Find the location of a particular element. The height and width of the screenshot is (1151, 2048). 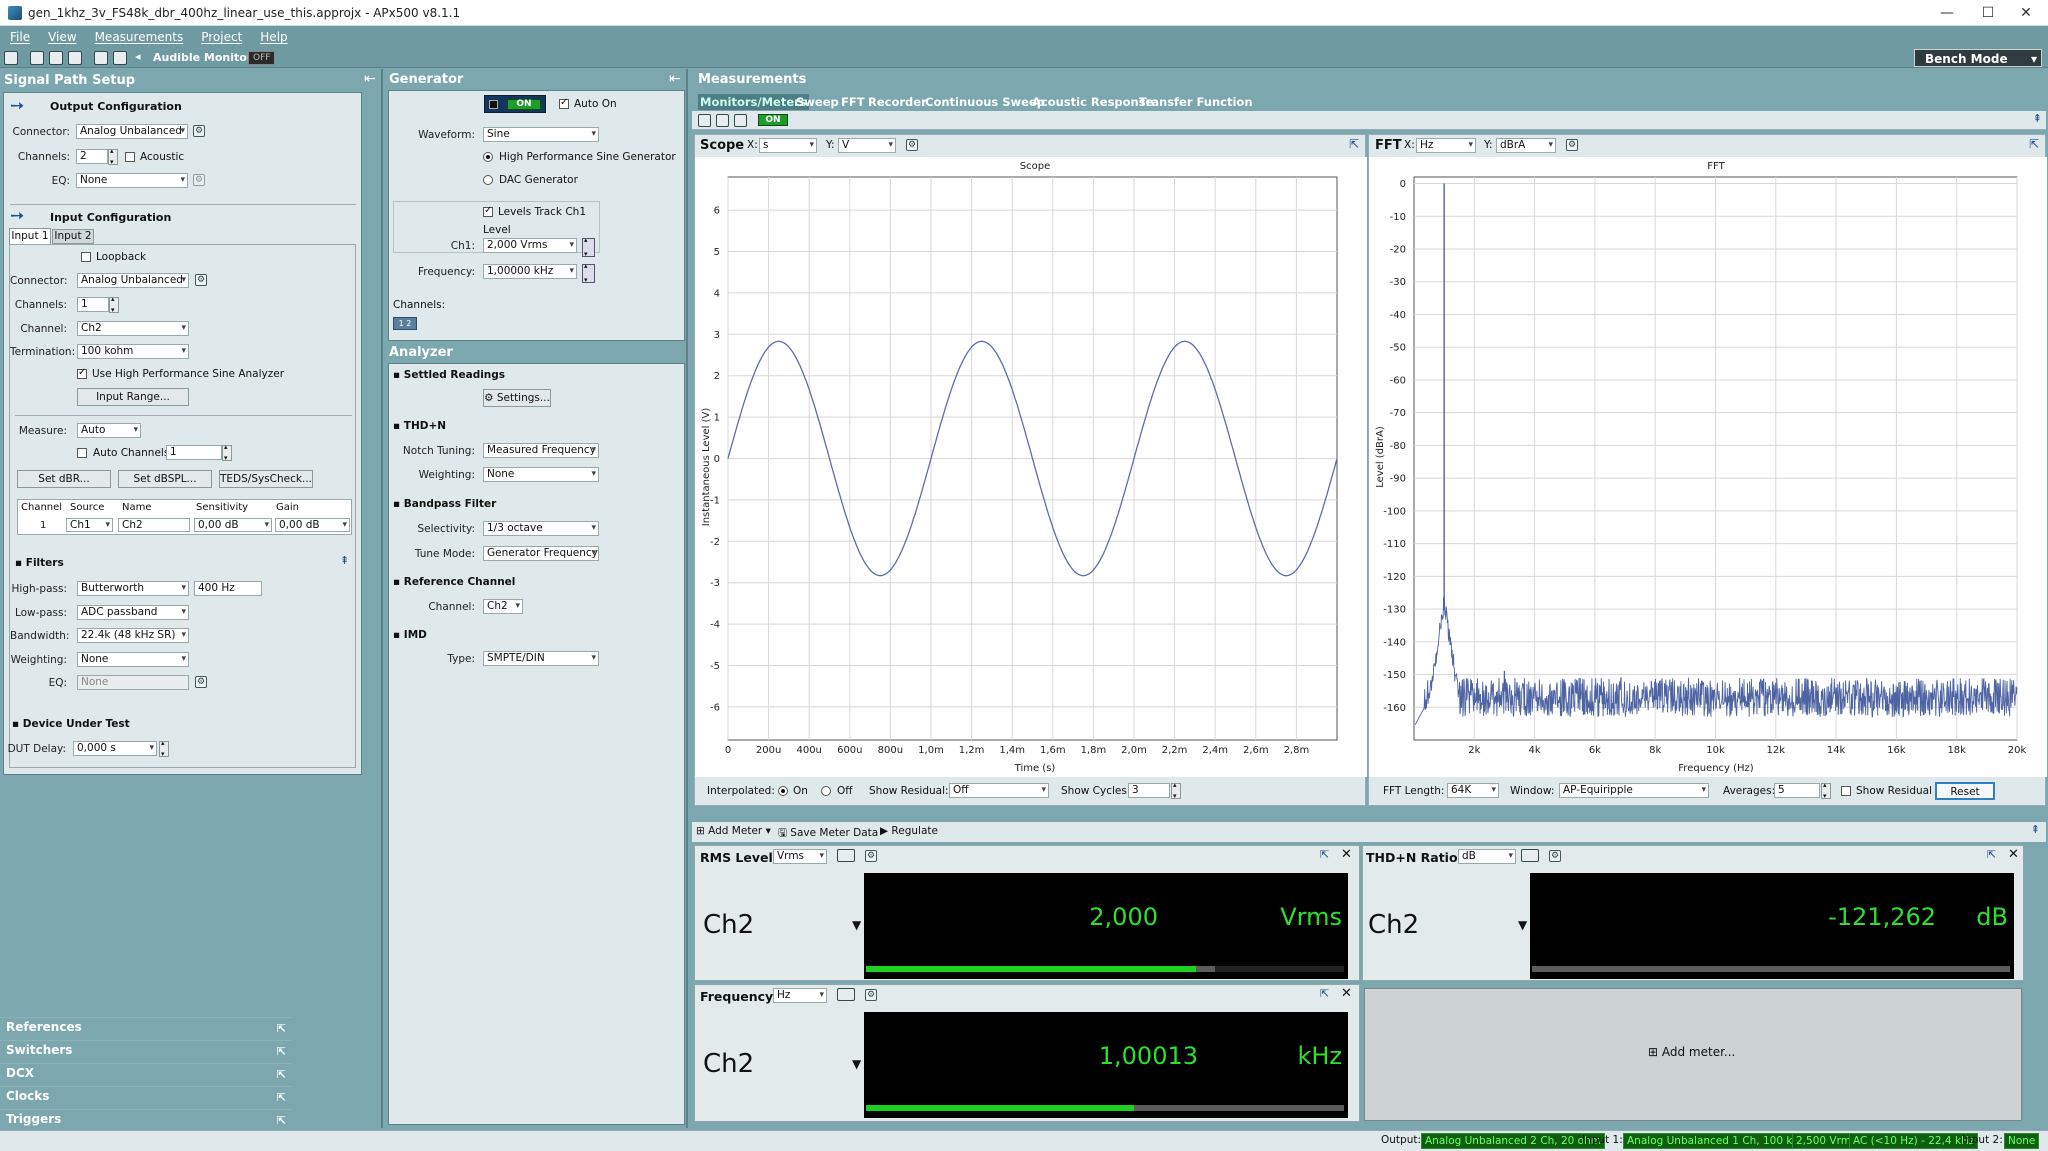

meter-unit-select: dB is located at coordinates (1487, 856).